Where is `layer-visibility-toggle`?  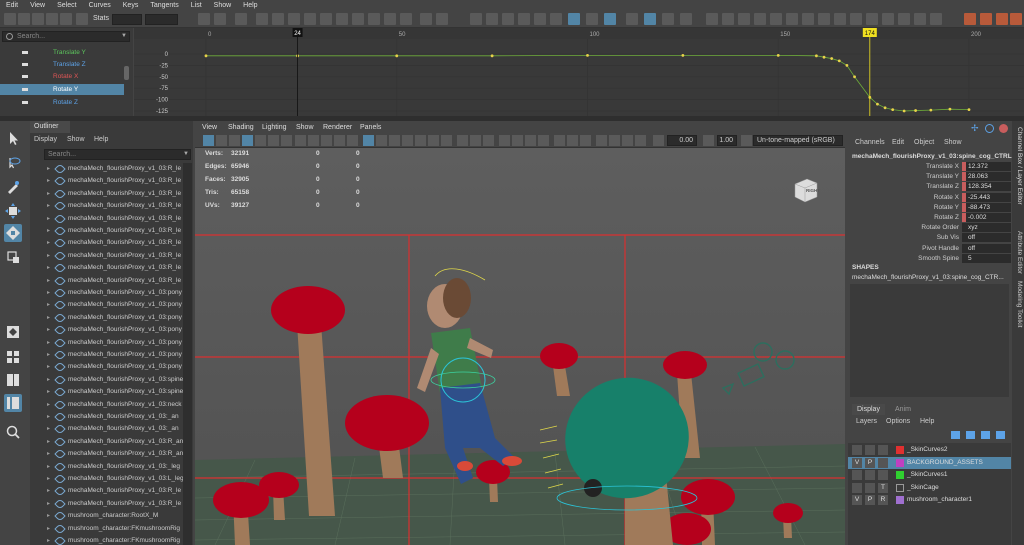 layer-visibility-toggle is located at coordinates (857, 450).